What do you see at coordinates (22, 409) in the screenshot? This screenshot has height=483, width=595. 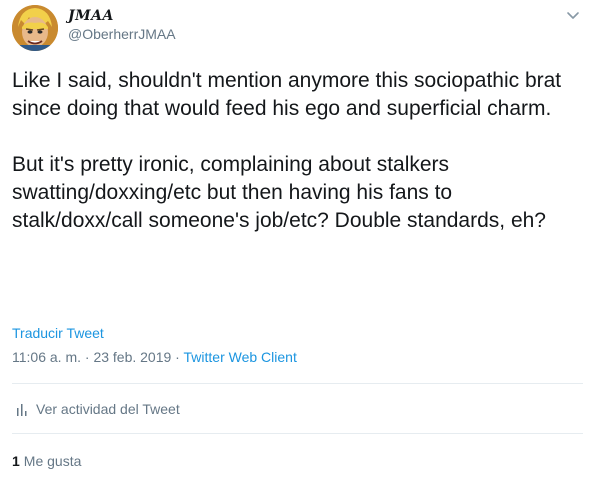 I see `bar-chart-icon` at bounding box center [22, 409].